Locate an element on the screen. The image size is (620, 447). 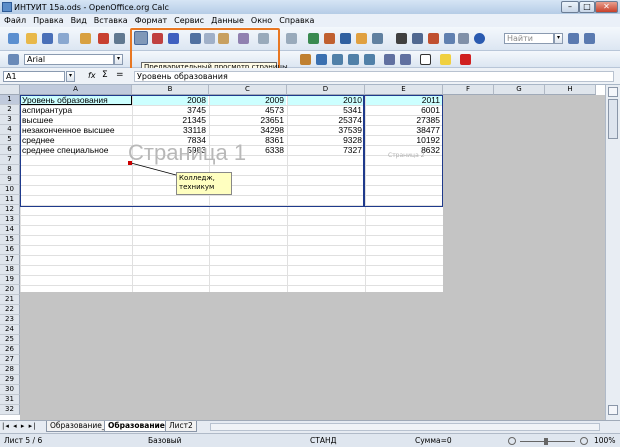
chart-icon is located at coordinates (361, 38).